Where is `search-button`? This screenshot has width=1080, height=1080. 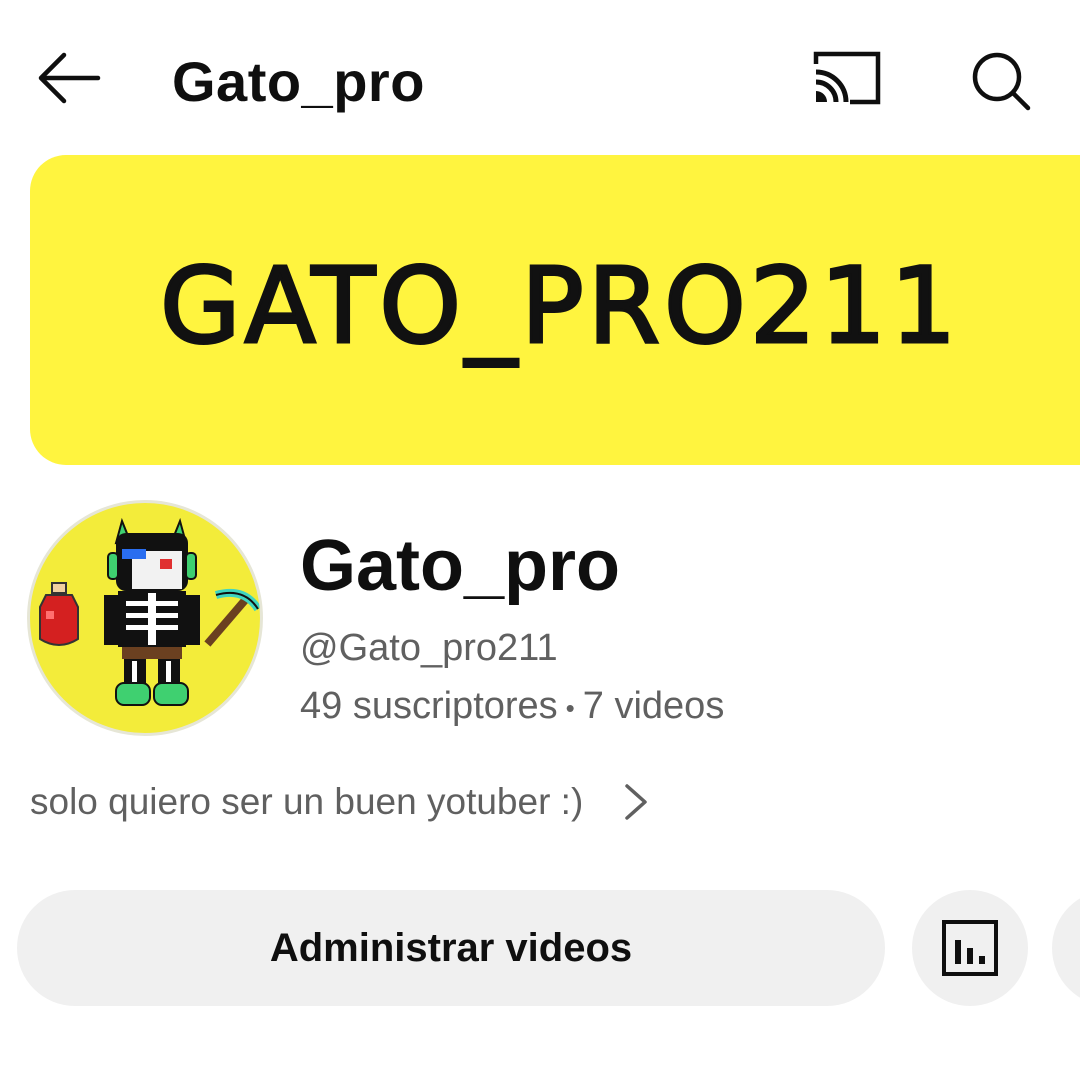 search-button is located at coordinates (1002, 82).